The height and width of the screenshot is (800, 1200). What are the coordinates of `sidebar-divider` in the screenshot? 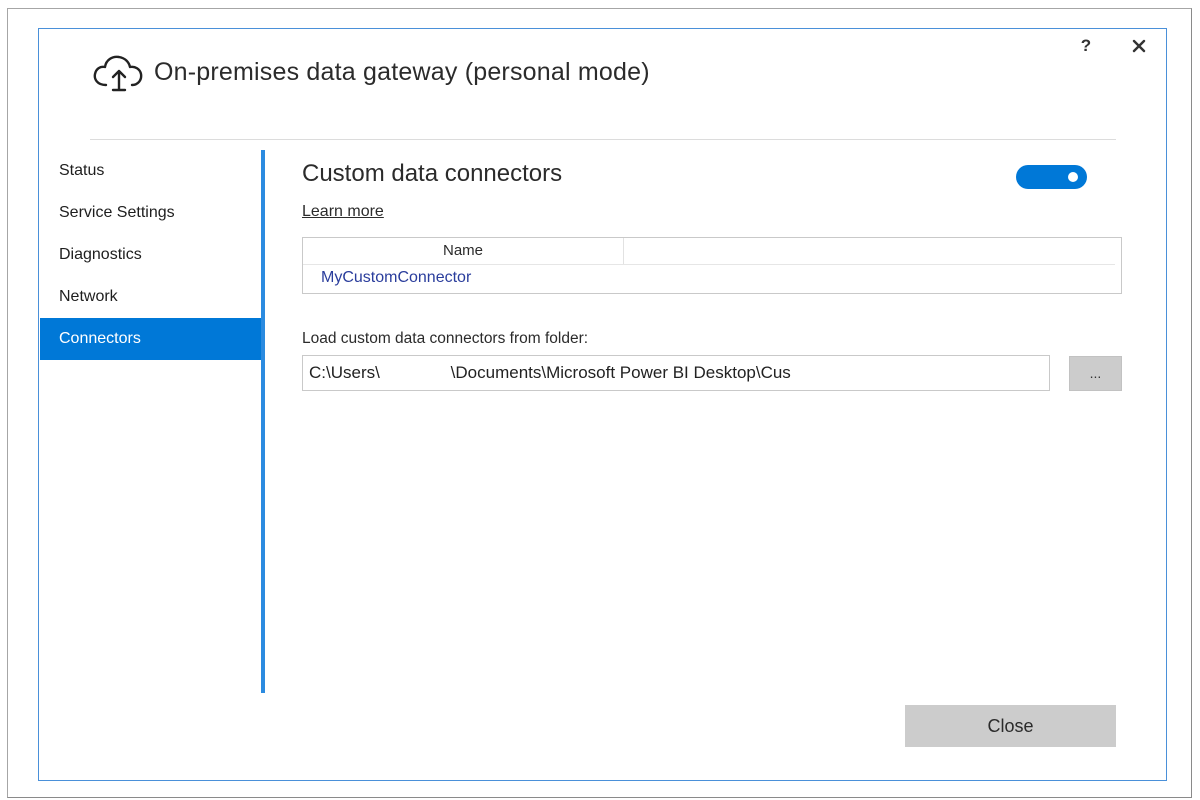 It's located at (263, 421).